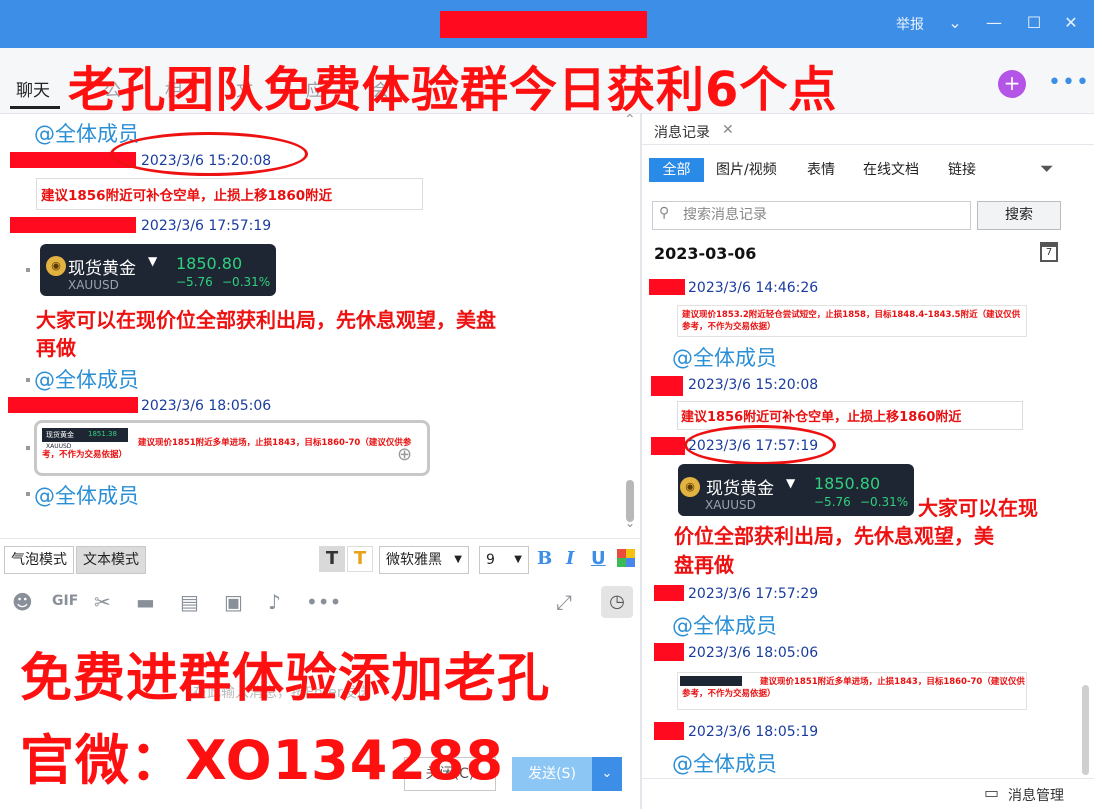 The image size is (1094, 809). I want to click on send-options-chevron-icon: ⌄, so click(607, 774).